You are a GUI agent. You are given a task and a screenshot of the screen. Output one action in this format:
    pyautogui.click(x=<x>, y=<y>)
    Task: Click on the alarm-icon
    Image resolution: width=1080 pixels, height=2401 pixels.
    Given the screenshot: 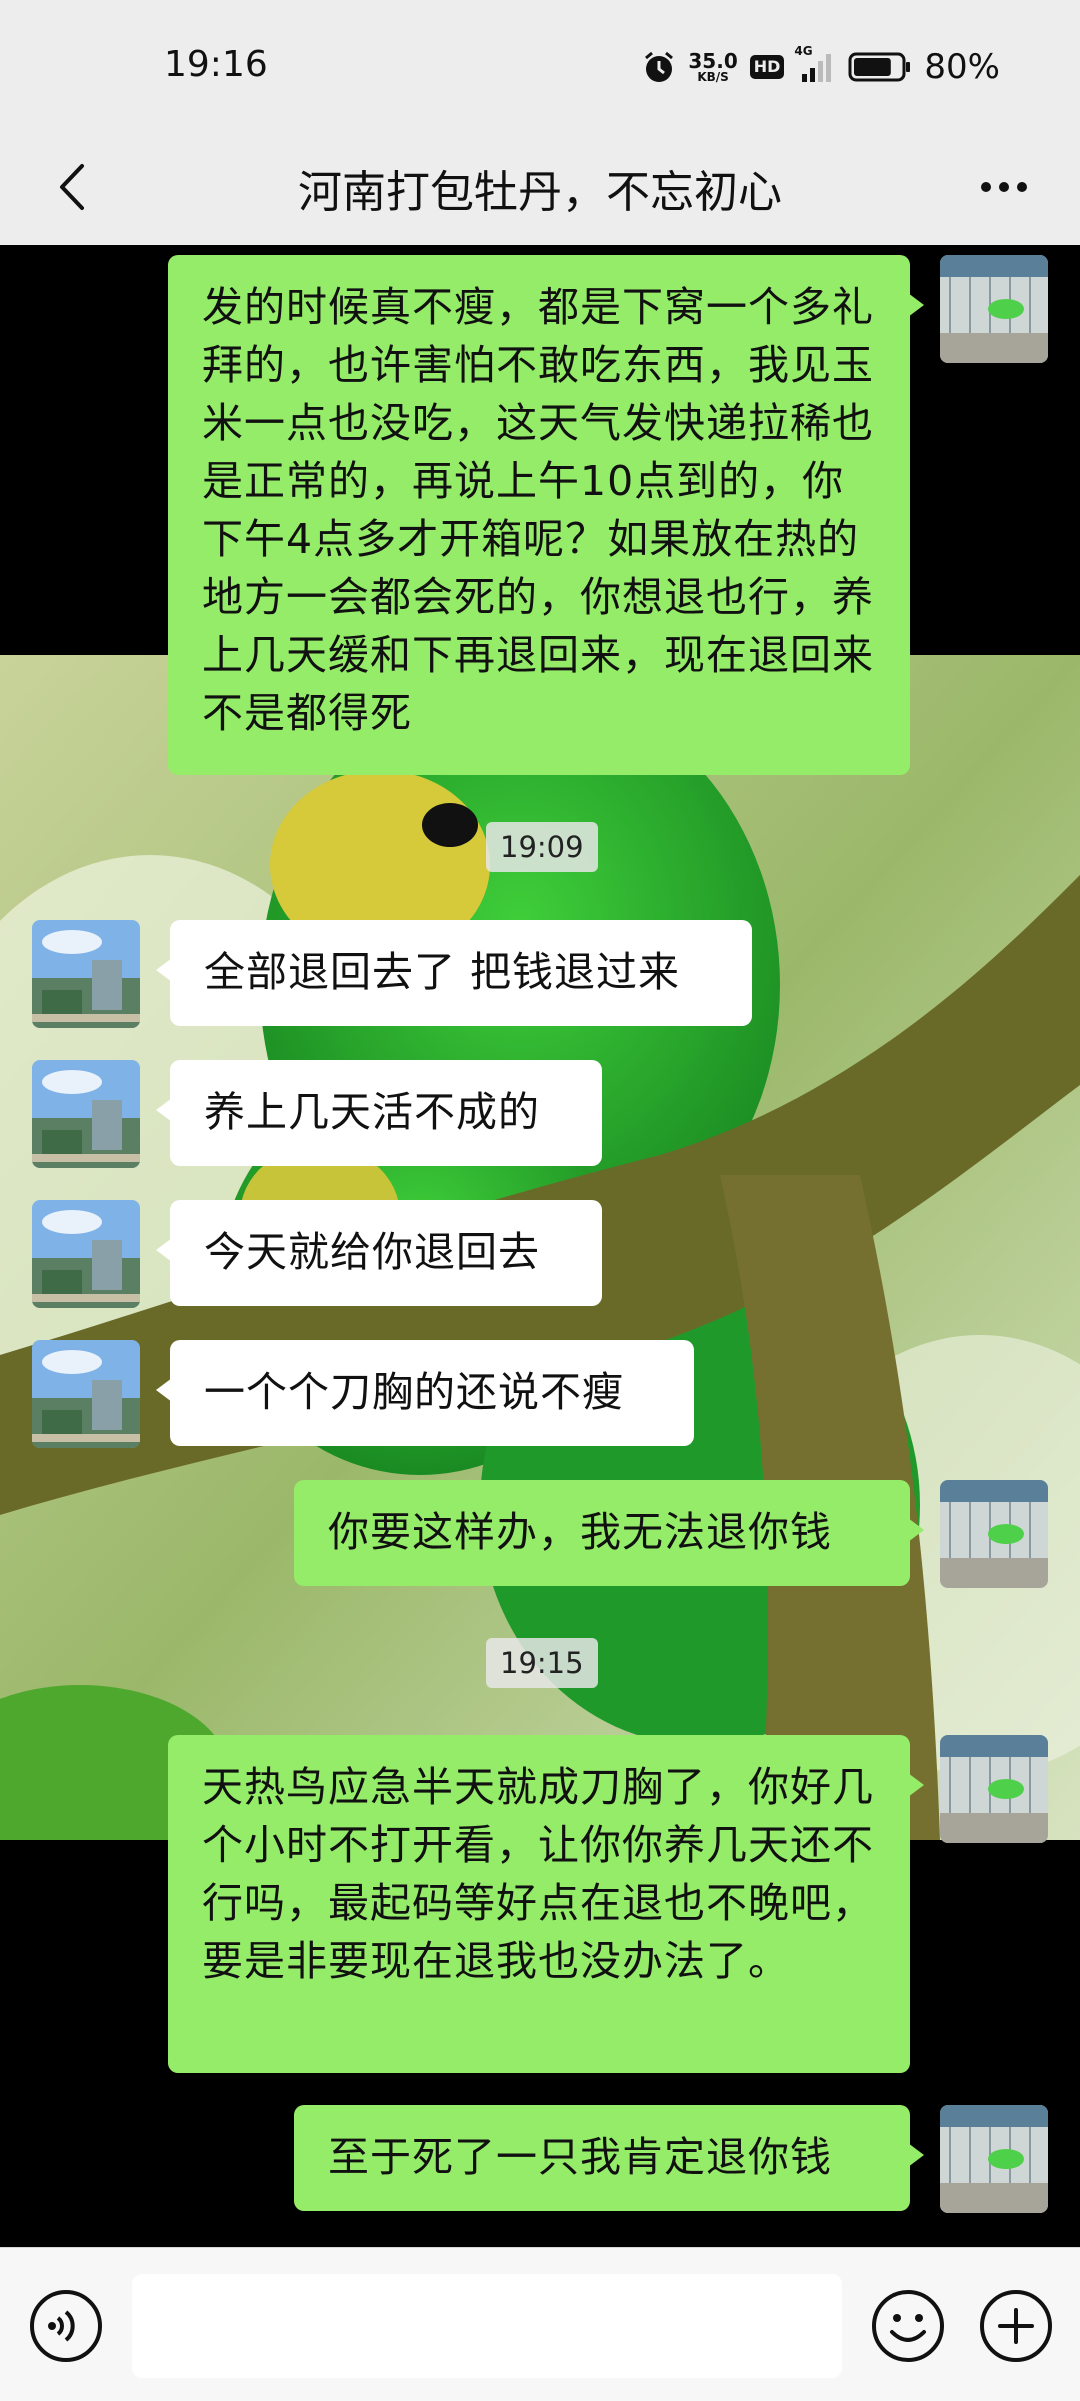 What is the action you would take?
    pyautogui.click(x=659, y=67)
    